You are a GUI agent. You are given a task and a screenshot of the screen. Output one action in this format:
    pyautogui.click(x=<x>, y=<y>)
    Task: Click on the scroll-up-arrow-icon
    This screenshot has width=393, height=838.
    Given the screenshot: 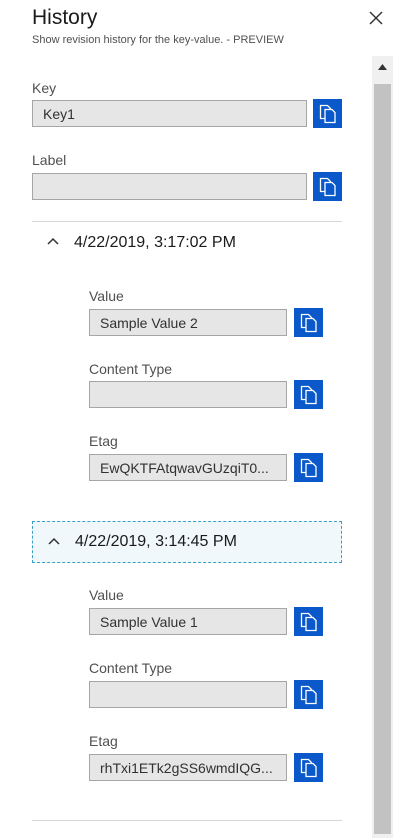 What is the action you would take?
    pyautogui.click(x=382, y=67)
    